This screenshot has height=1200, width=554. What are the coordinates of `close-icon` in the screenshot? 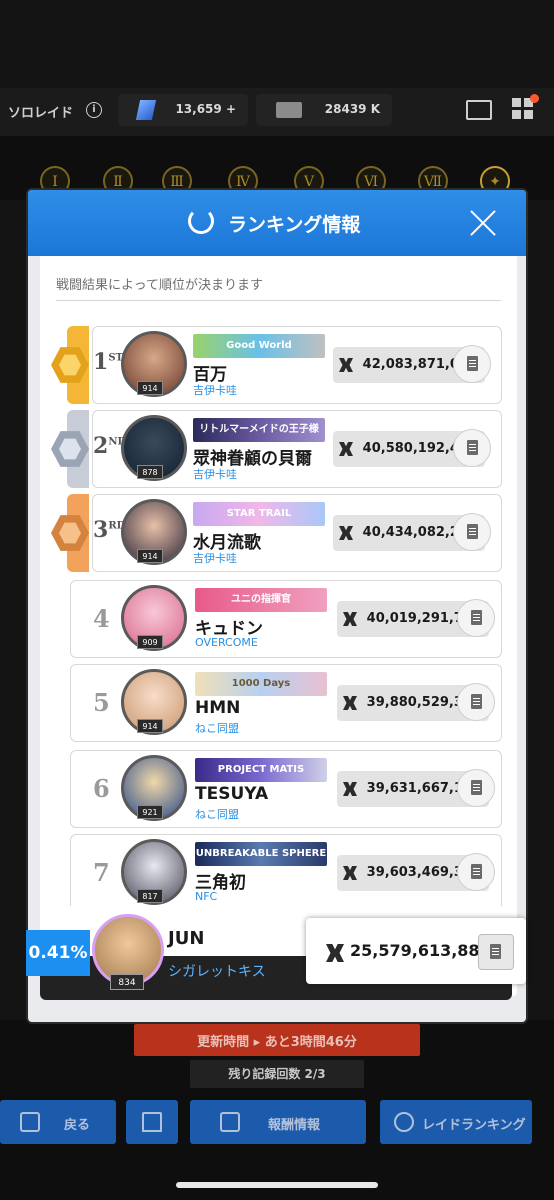 It's located at (483, 223).